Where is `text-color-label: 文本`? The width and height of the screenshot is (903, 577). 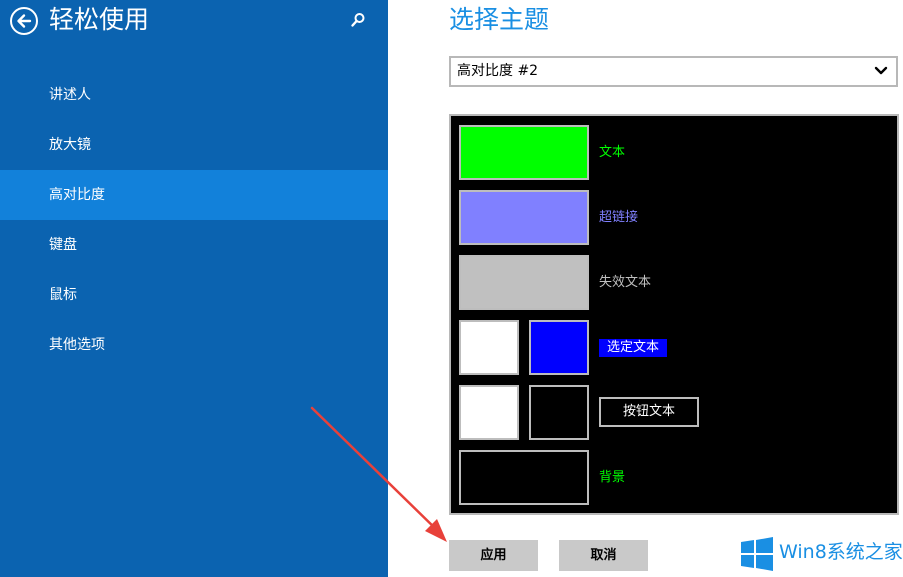 text-color-label: 文本 is located at coordinates (612, 152).